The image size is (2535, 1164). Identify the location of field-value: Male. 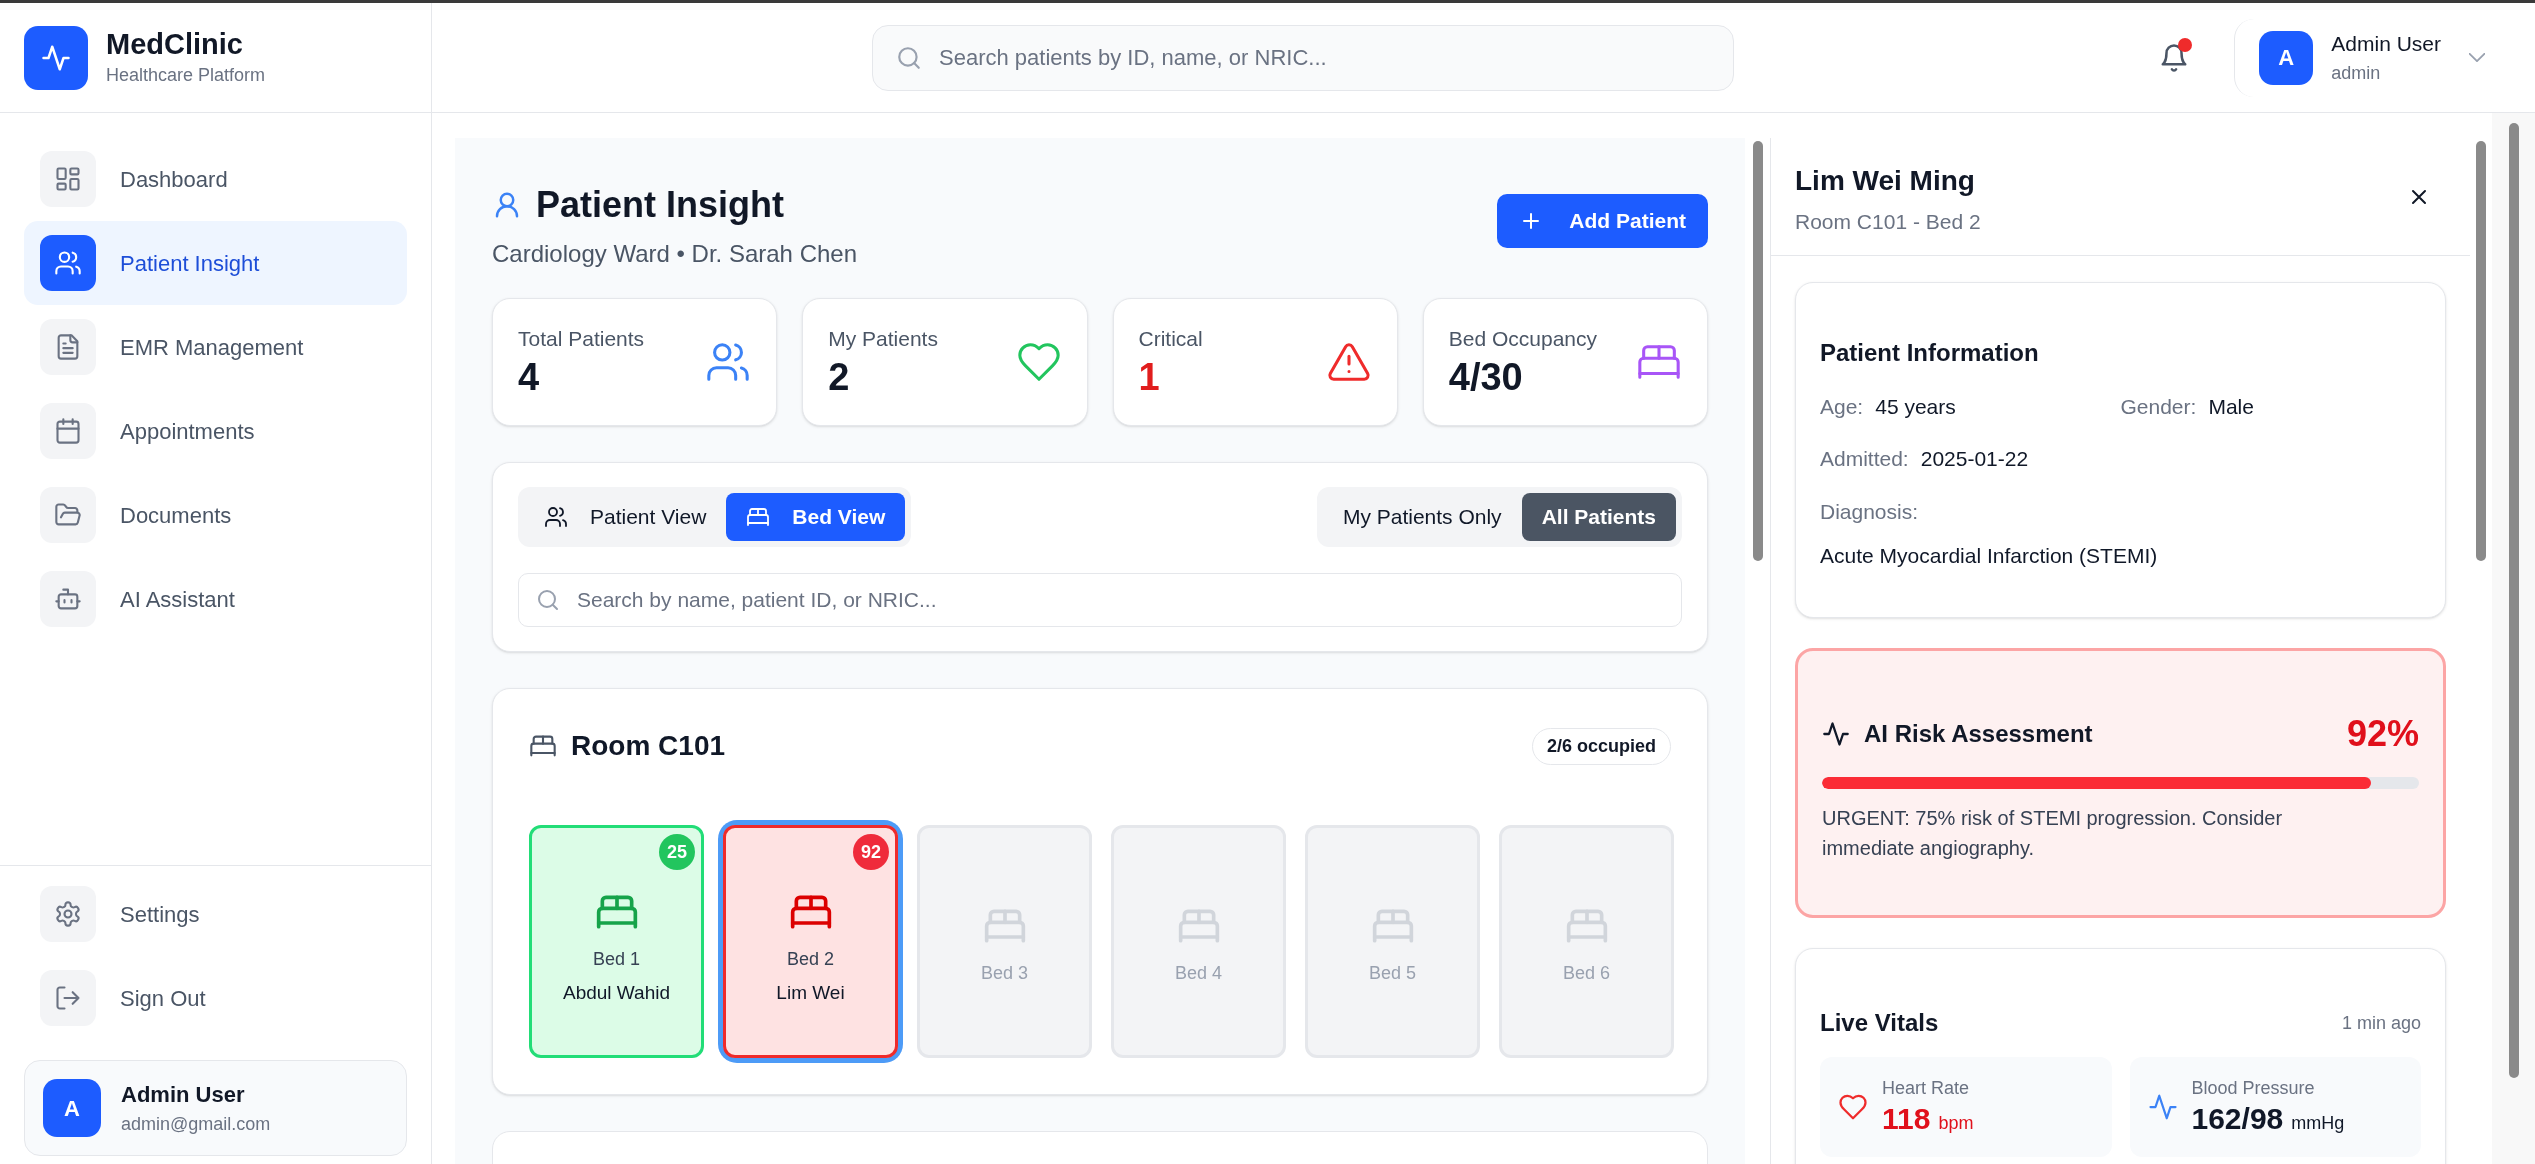
(2231, 407).